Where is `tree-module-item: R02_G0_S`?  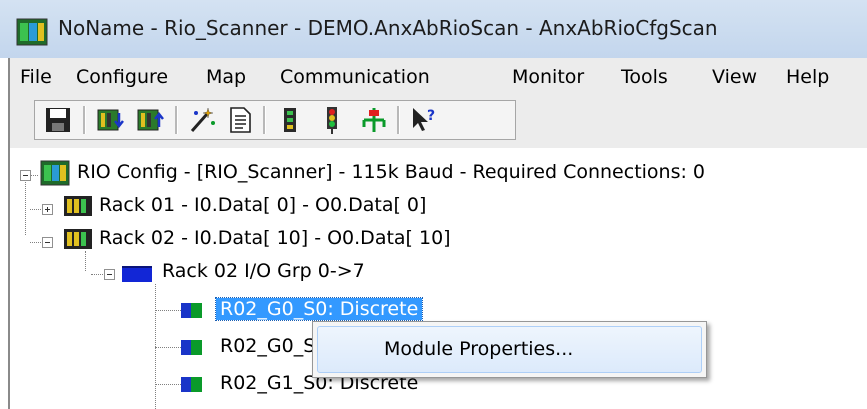
tree-module-item: R02_G0_S is located at coordinates (267, 346).